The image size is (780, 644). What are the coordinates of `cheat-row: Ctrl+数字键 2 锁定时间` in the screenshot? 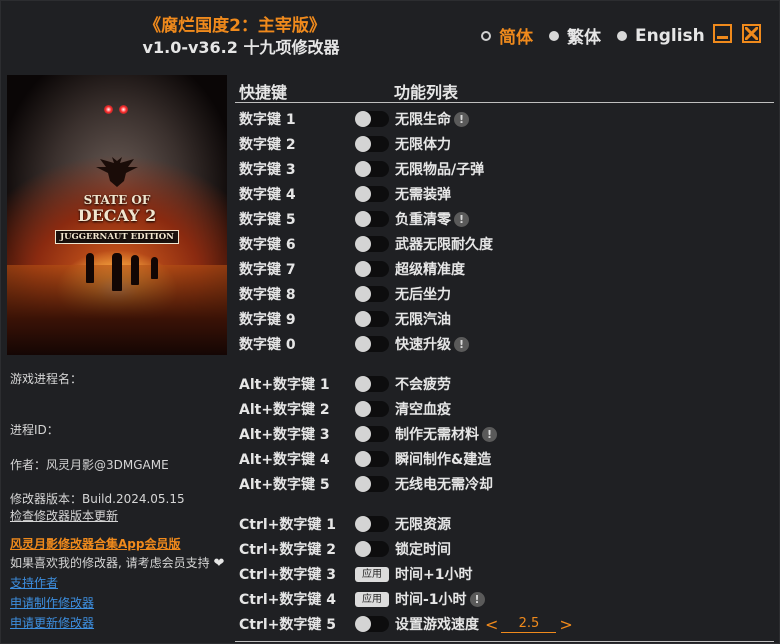 It's located at (345, 549).